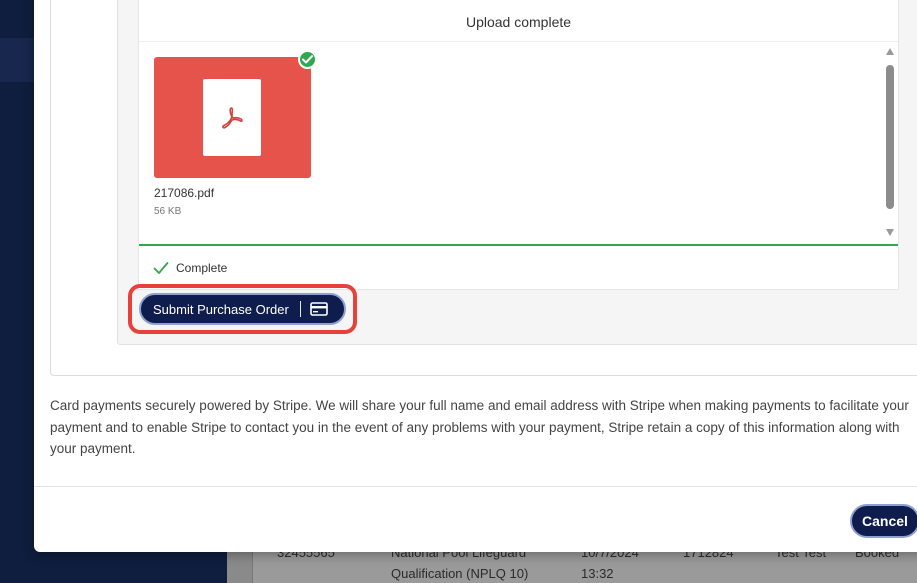 The image size is (917, 583). Describe the element at coordinates (202, 268) in the screenshot. I see `upload-status-text: Complete` at that location.